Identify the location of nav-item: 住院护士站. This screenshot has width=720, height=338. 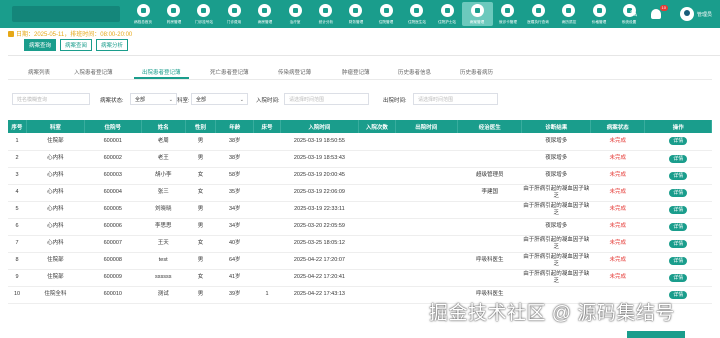
(447, 14).